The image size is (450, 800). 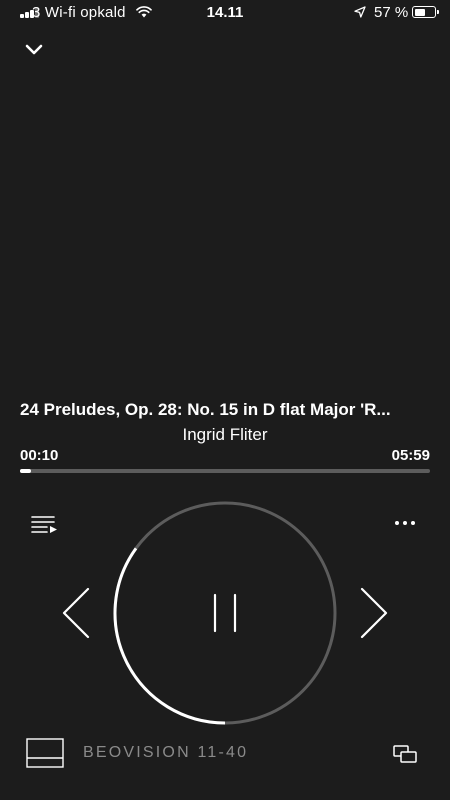 I want to click on collapse-player-button, so click(x=34, y=50).